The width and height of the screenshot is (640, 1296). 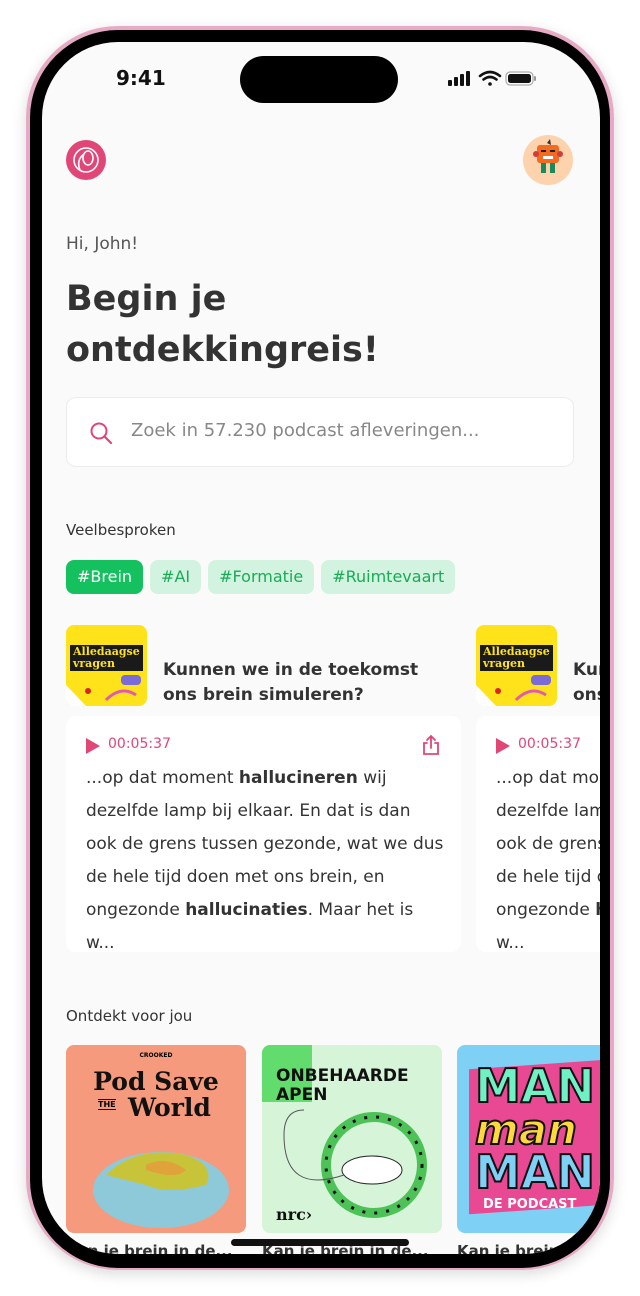 What do you see at coordinates (105, 577) in the screenshot?
I see `chip-brein: #Brein` at bounding box center [105, 577].